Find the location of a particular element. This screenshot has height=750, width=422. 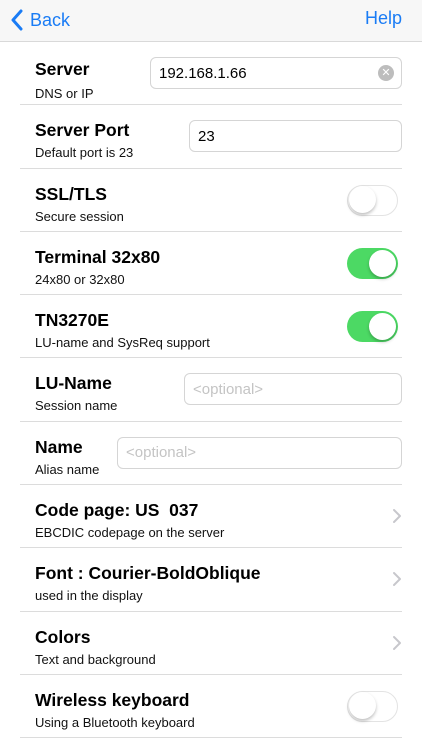

row-ssl-tls: SSL/TLS Secure session is located at coordinates (211, 200).